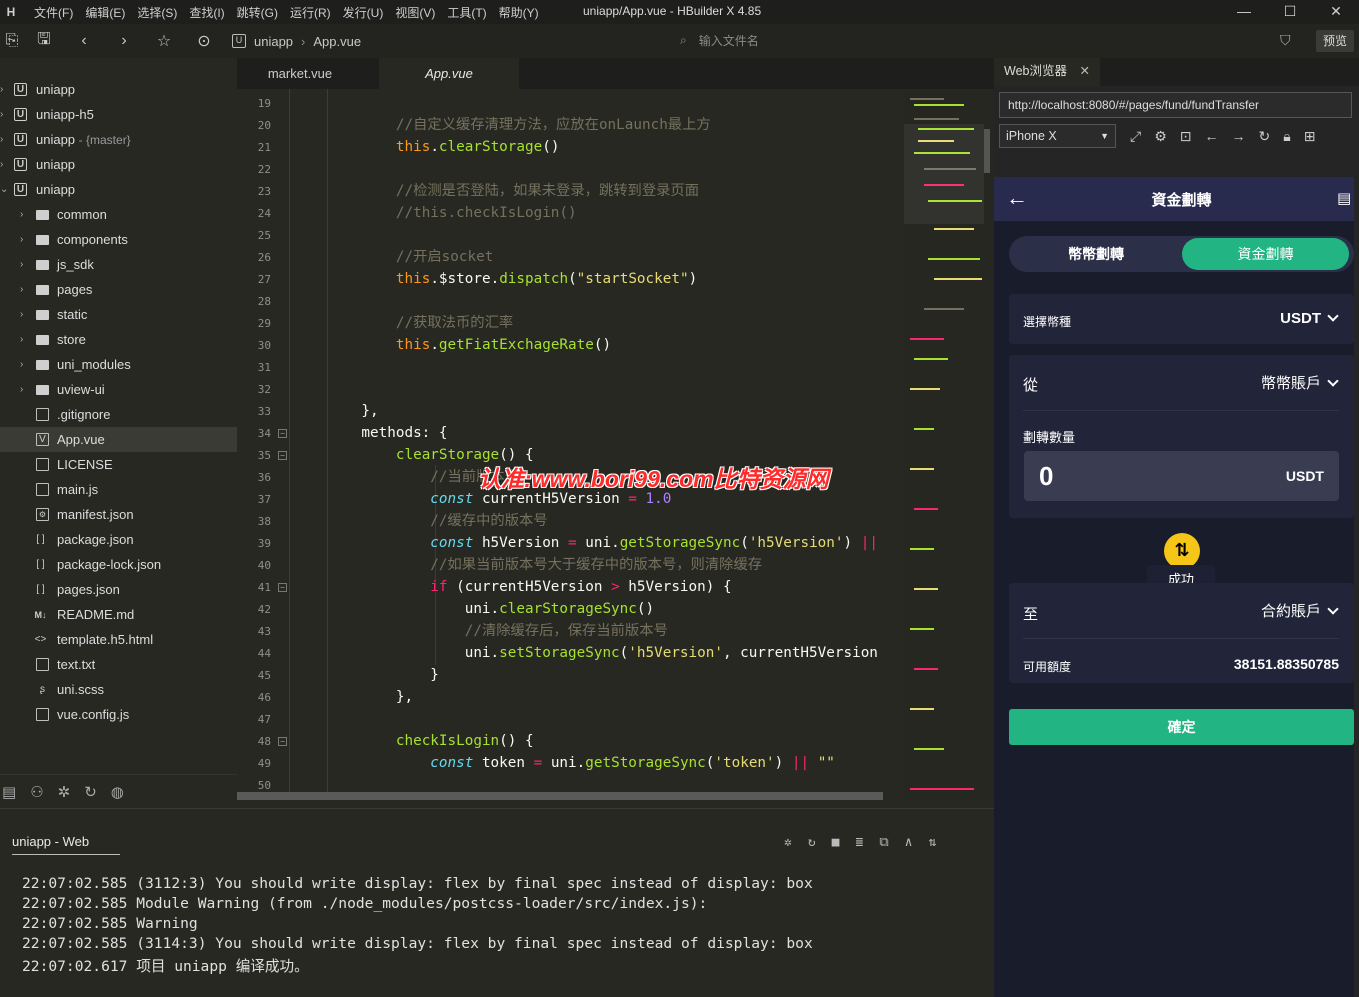  I want to click on file-item: M↓ README.md, so click(118, 614).